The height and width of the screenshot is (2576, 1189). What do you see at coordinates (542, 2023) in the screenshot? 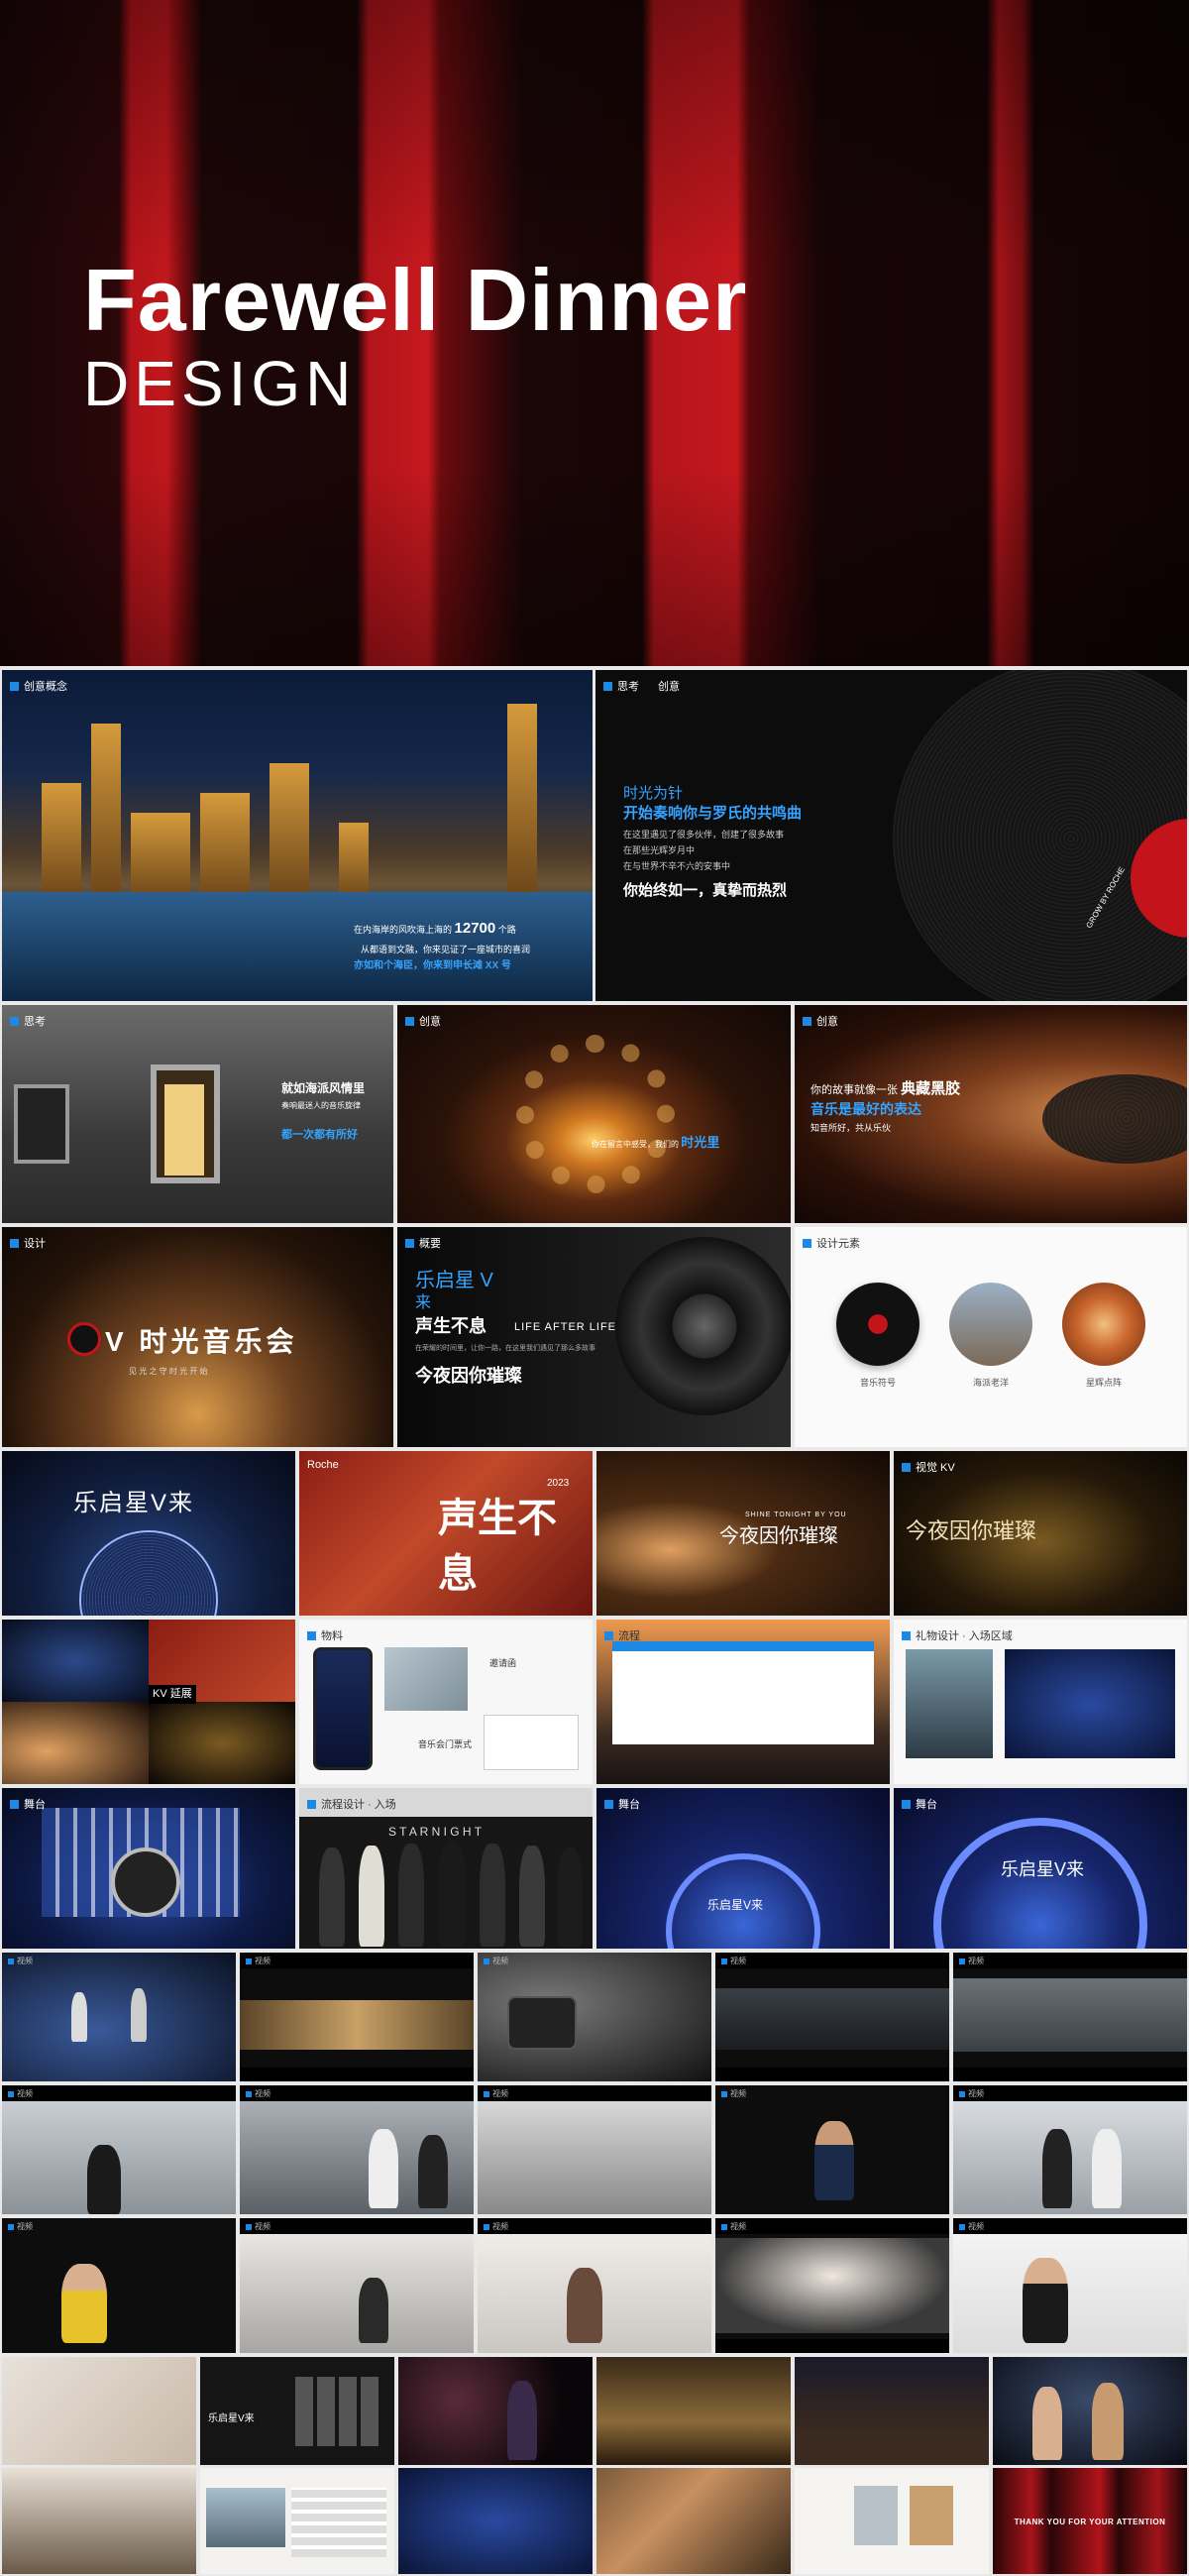
I see `projector-shape` at bounding box center [542, 2023].